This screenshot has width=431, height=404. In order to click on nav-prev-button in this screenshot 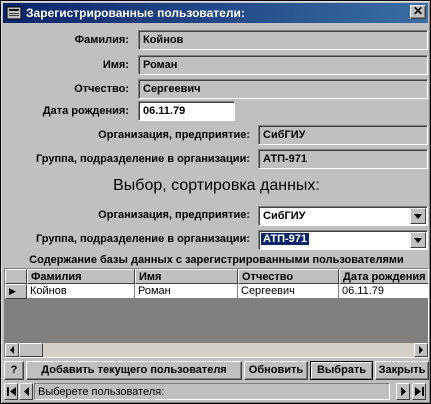, I will do `click(26, 391)`.